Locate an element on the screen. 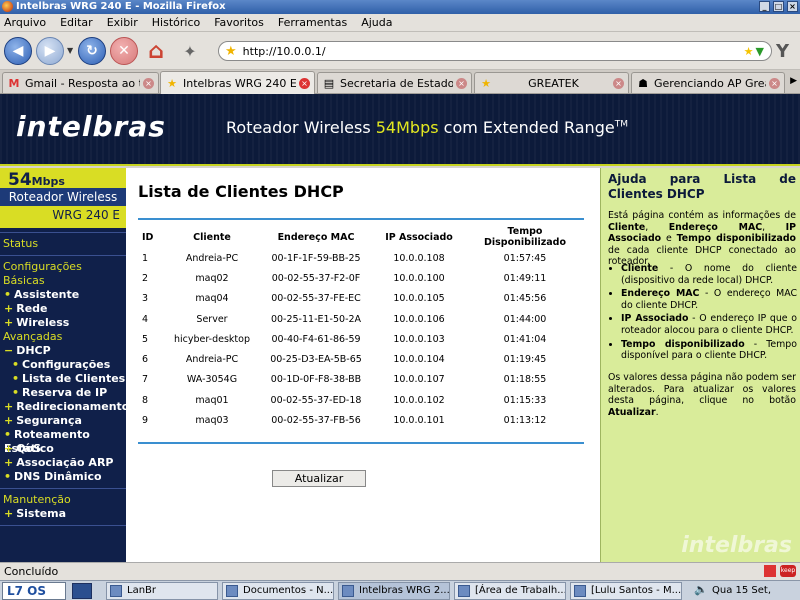 This screenshot has height=600, width=800. home-button: ⌂ is located at coordinates (156, 51).